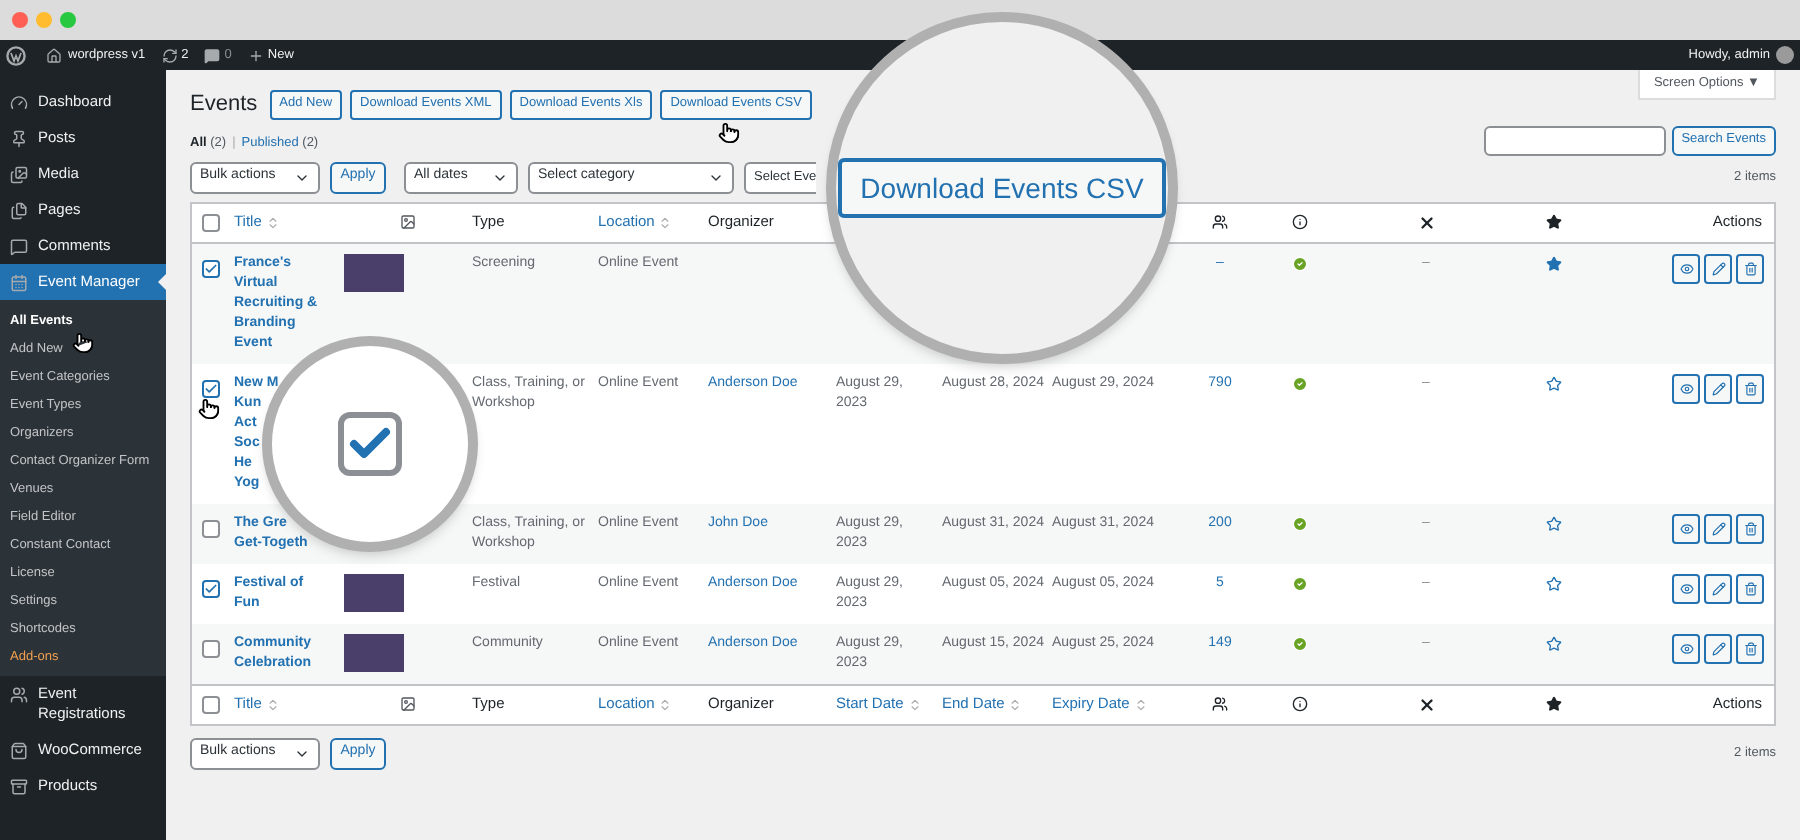 The height and width of the screenshot is (840, 1800). Describe the element at coordinates (162, 282) in the screenshot. I see `current-menu-arrow-icon` at that location.